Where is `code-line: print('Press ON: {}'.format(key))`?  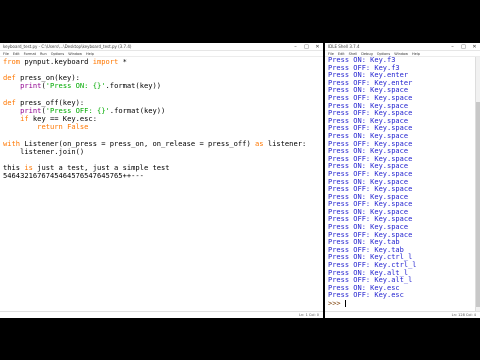 code-line: print('Press ON: {}'.format(key)) is located at coordinates (162, 86).